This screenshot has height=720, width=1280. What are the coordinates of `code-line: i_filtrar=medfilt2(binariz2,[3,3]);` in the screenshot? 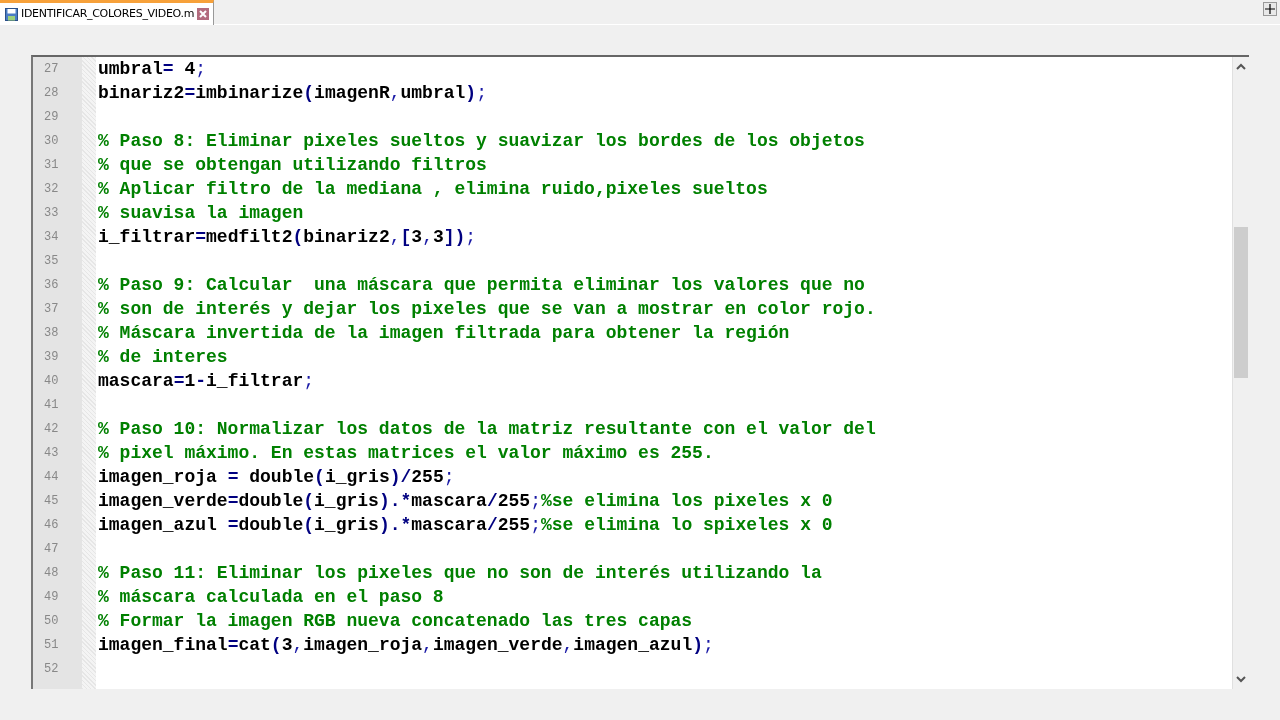 It's located at (287, 237).